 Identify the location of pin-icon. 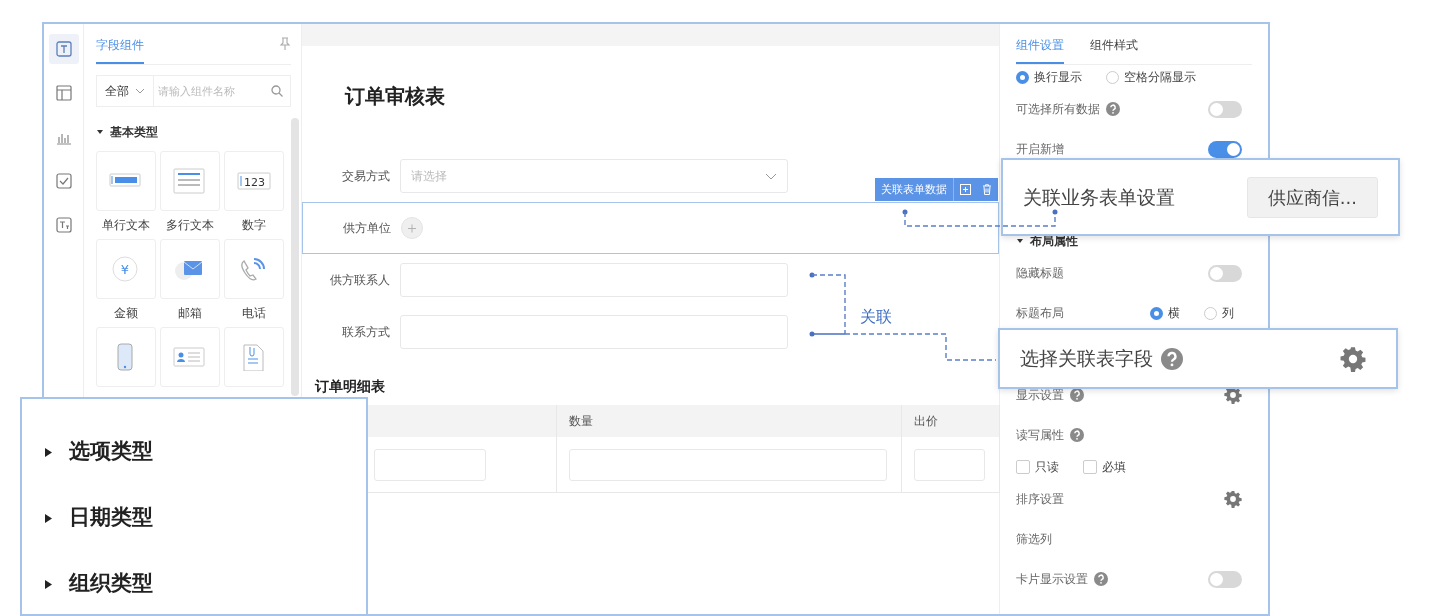
(285, 44).